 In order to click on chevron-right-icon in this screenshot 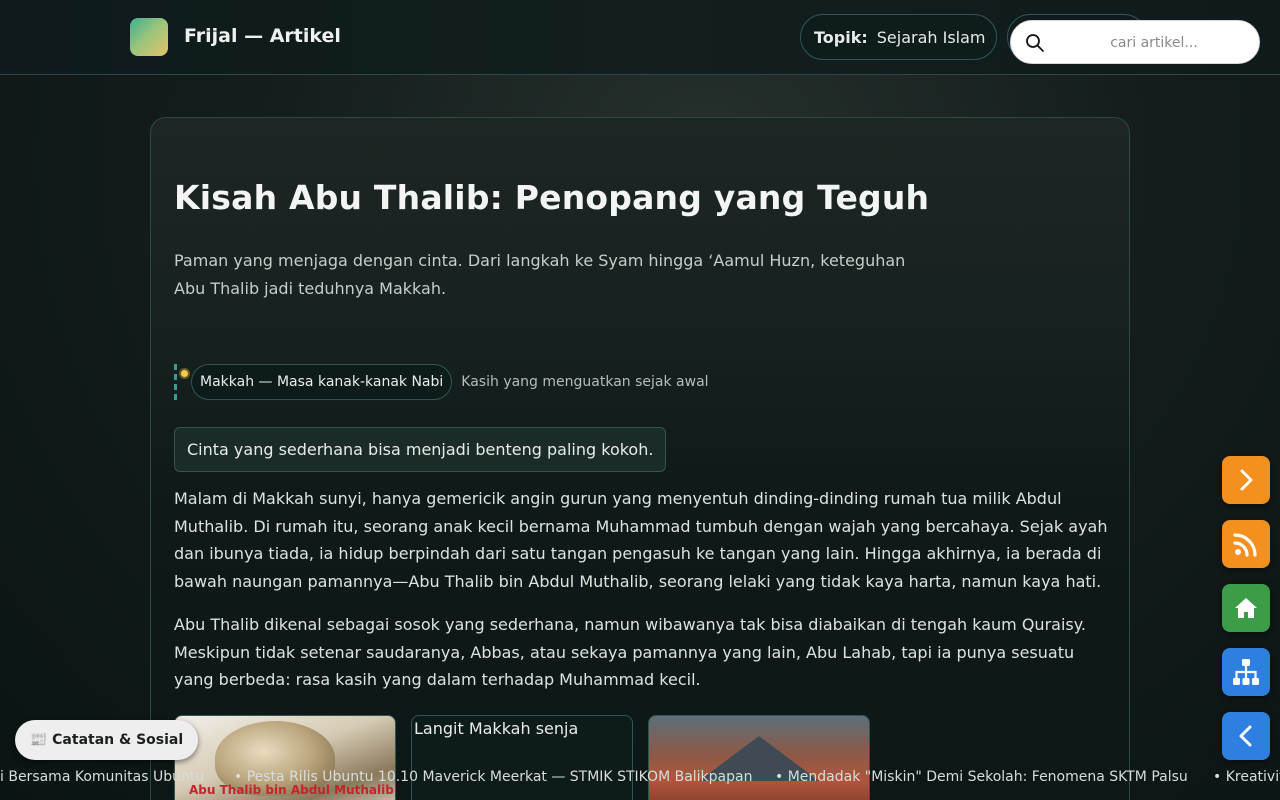, I will do `click(1246, 480)`.